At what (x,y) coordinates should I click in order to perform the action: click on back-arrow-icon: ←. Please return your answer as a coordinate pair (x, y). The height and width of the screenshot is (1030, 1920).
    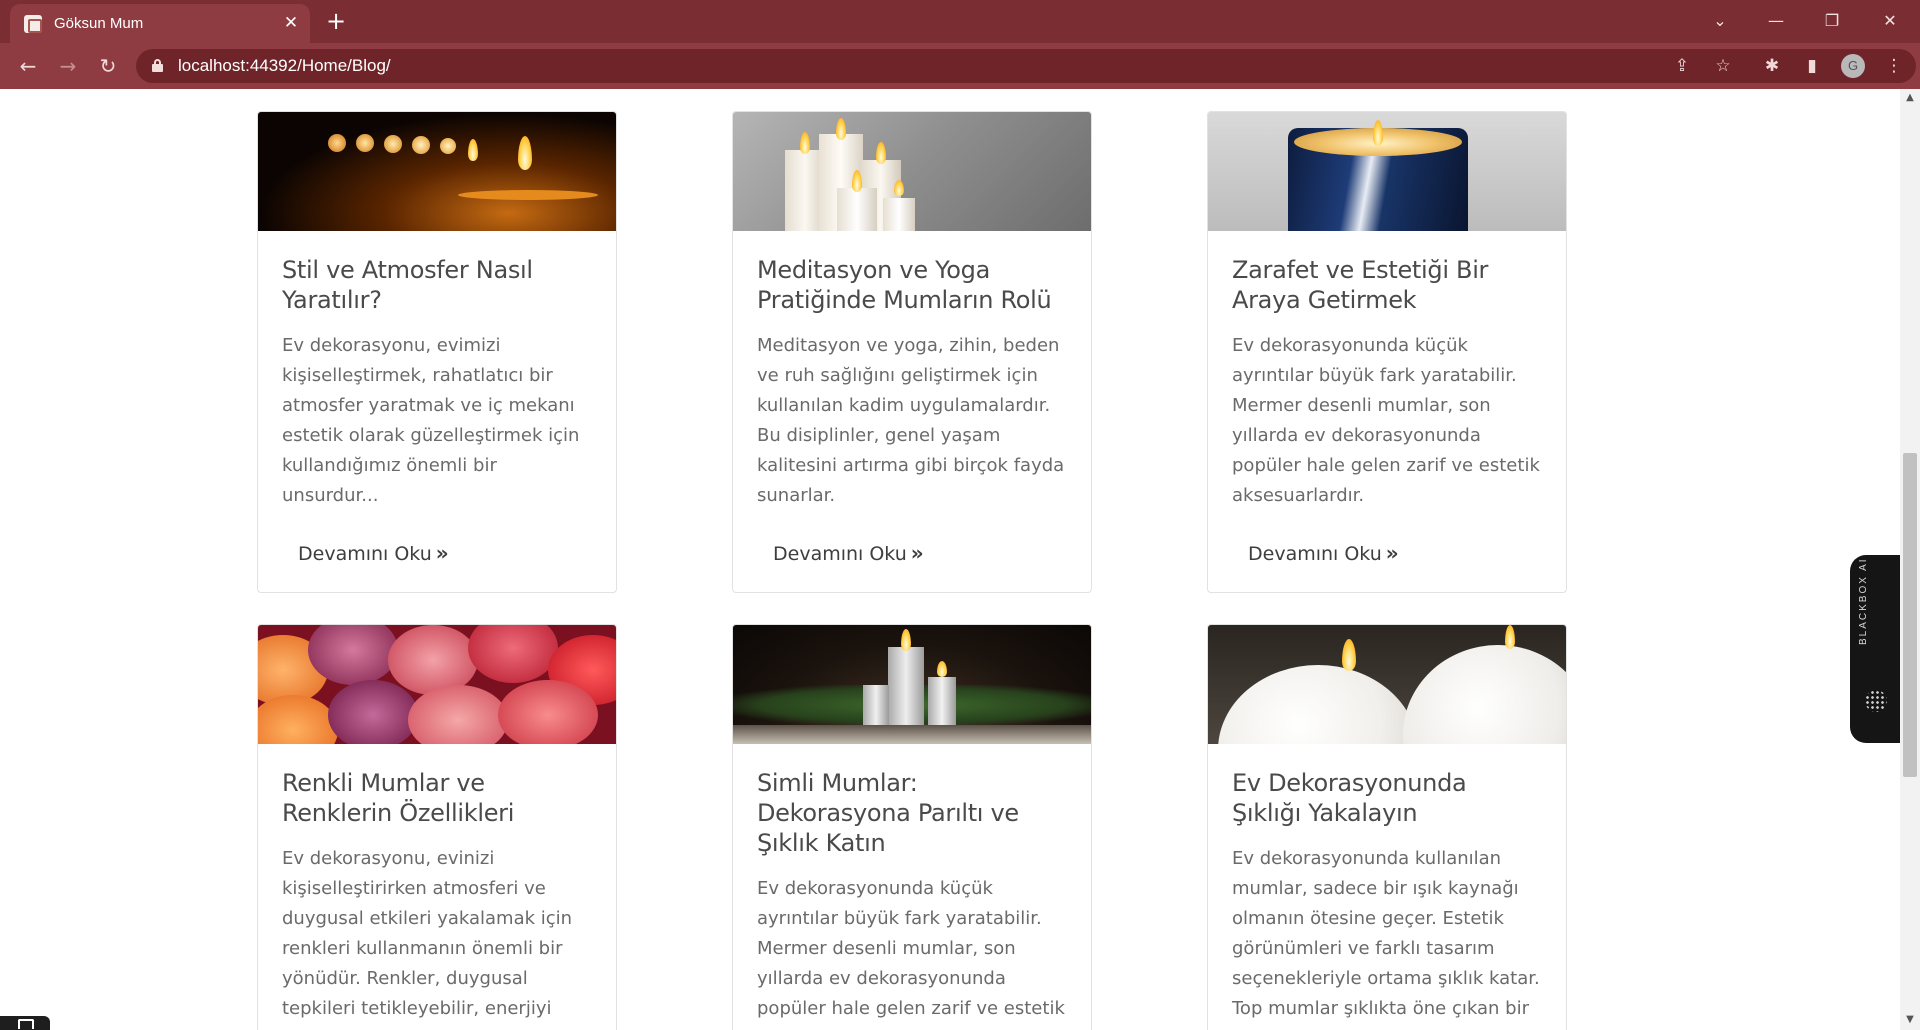
    Looking at the image, I should click on (28, 66).